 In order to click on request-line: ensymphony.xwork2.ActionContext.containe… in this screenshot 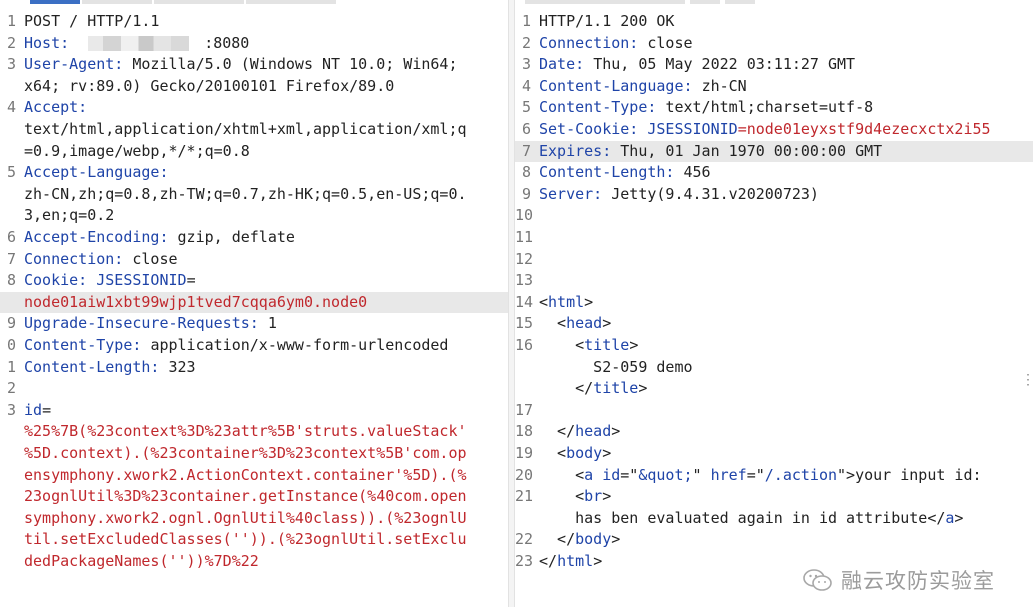, I will do `click(254, 476)`.